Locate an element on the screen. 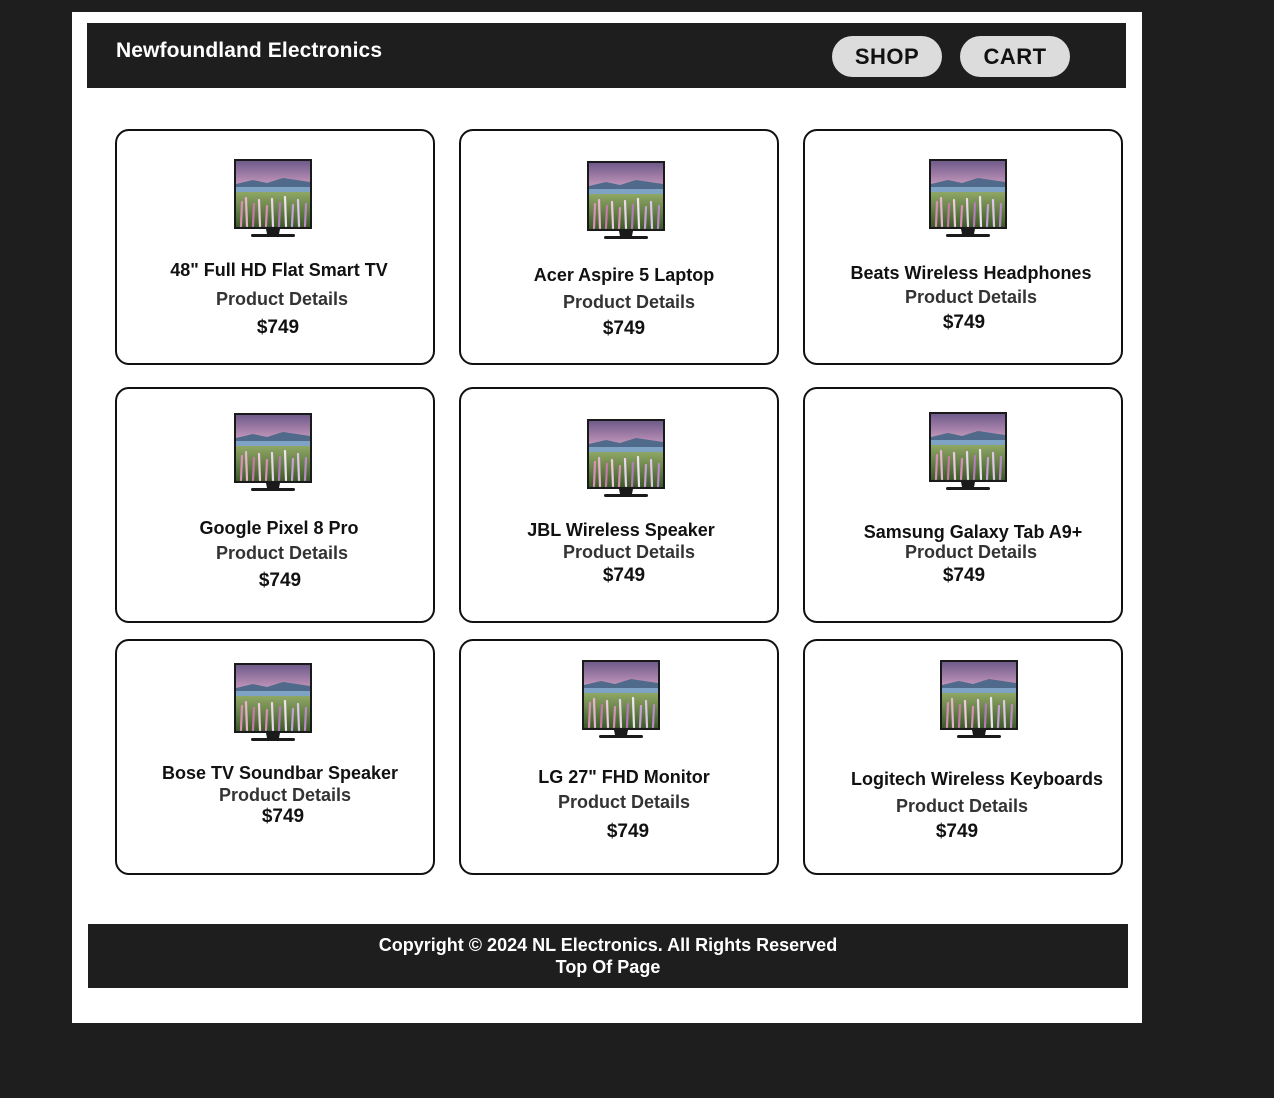  site-header: Newfoundland Electronics SHOP CART is located at coordinates (606, 55).